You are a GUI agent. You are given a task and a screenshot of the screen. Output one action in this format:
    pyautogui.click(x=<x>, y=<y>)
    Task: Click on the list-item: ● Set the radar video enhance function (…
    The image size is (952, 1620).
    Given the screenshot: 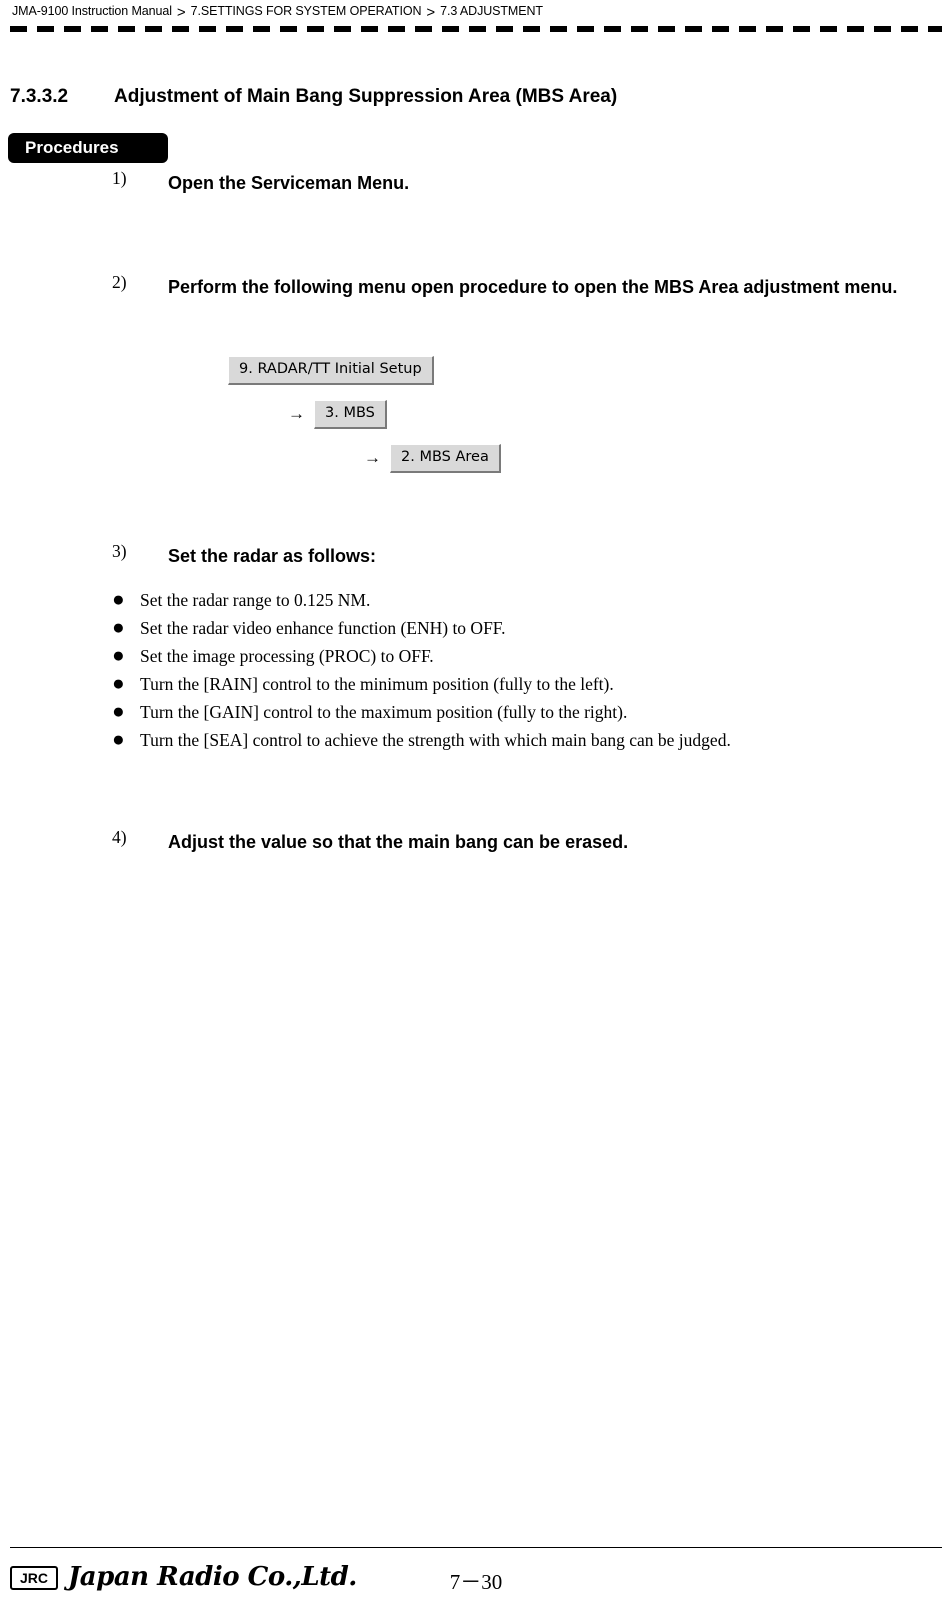 What is the action you would take?
    pyautogui.click(x=512, y=628)
    